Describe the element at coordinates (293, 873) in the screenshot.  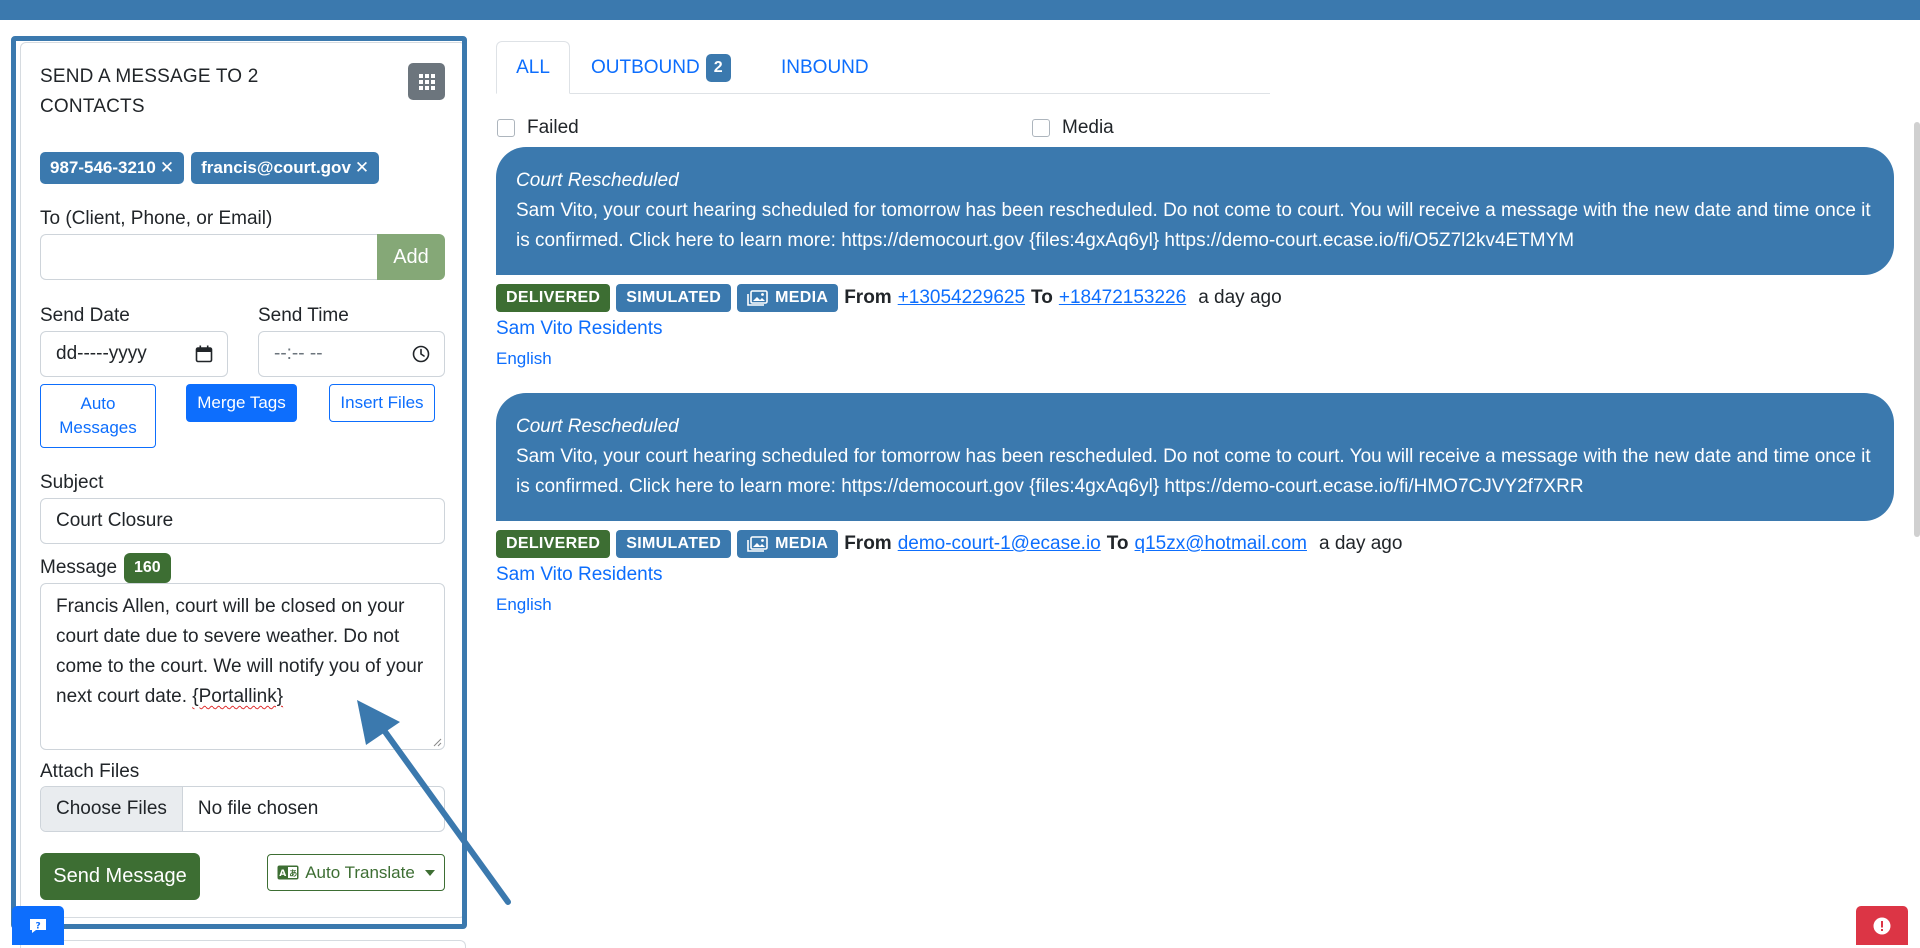
I see `svg-text: あ` at that location.